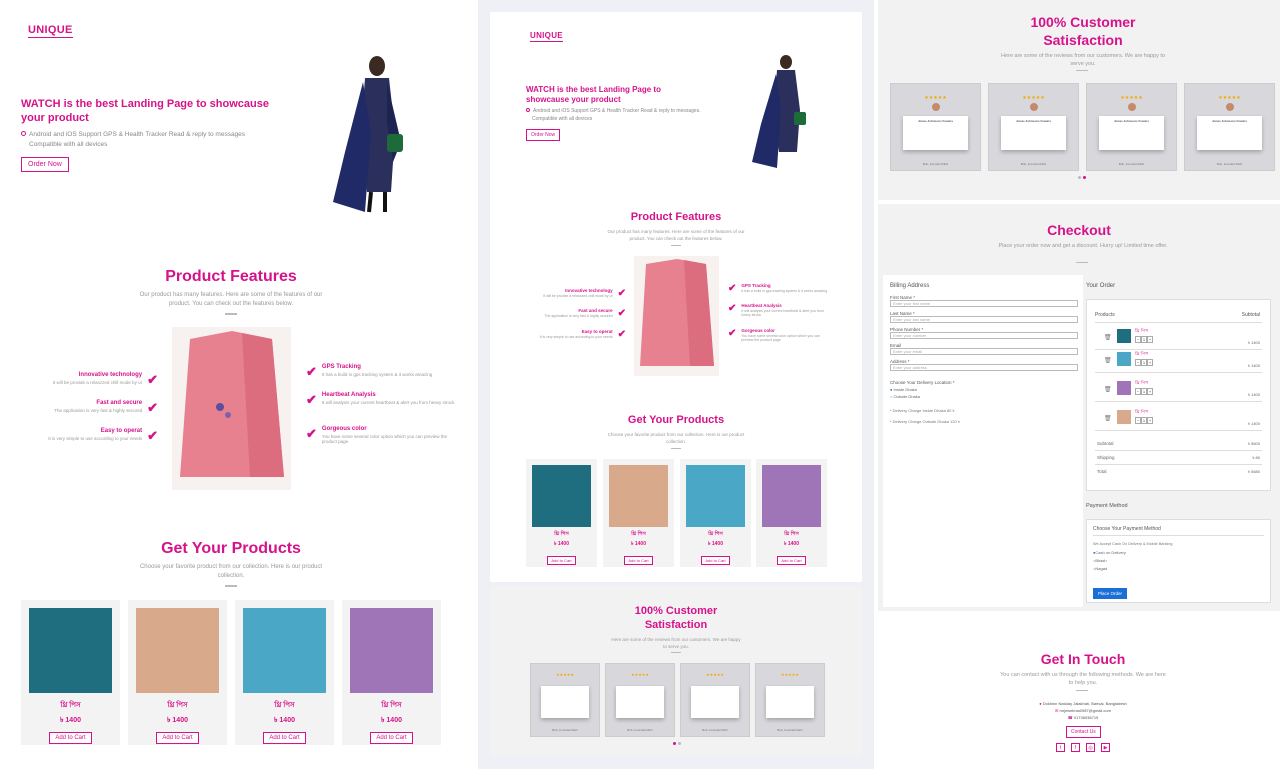 This screenshot has height=769, width=1280. What do you see at coordinates (1142, 411) in the screenshot?
I see `order-item-name: থ্রি পিস` at bounding box center [1142, 411].